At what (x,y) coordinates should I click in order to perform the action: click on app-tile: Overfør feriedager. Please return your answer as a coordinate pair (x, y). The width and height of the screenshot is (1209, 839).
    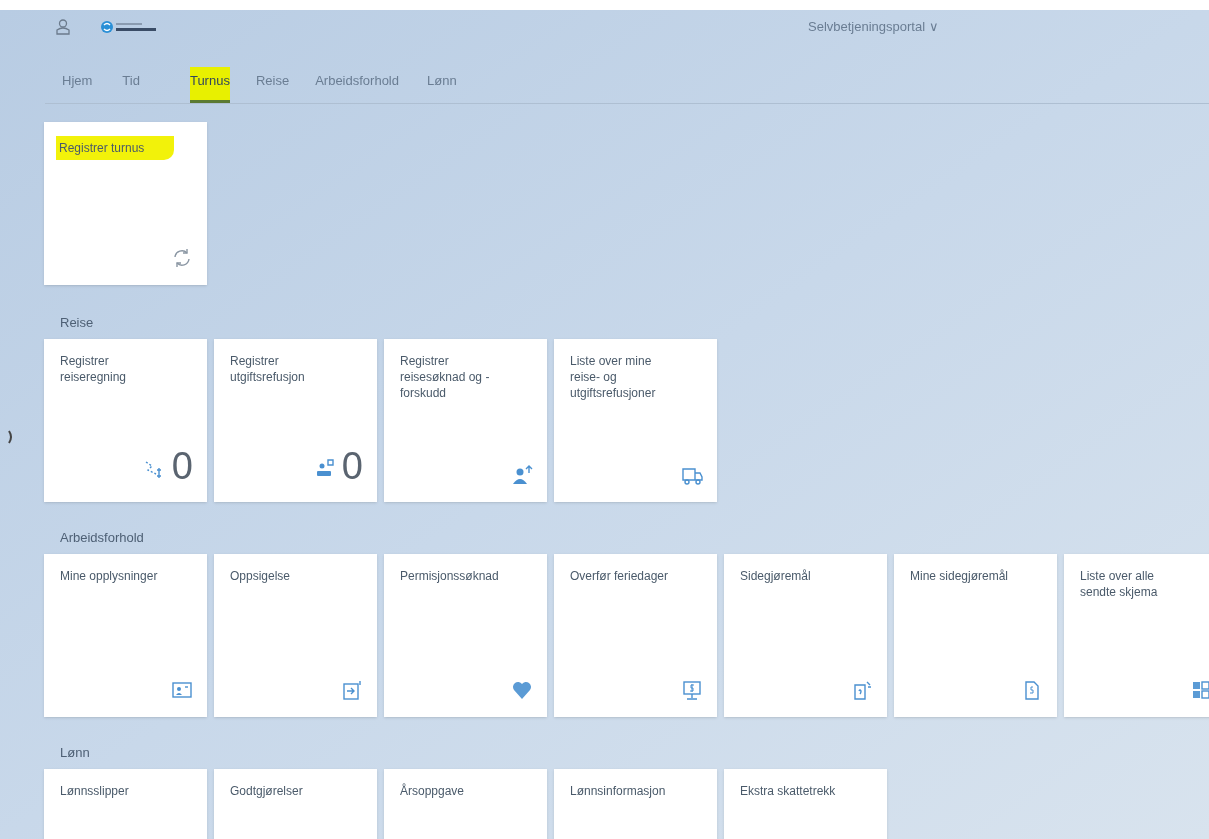
    Looking at the image, I should click on (635, 635).